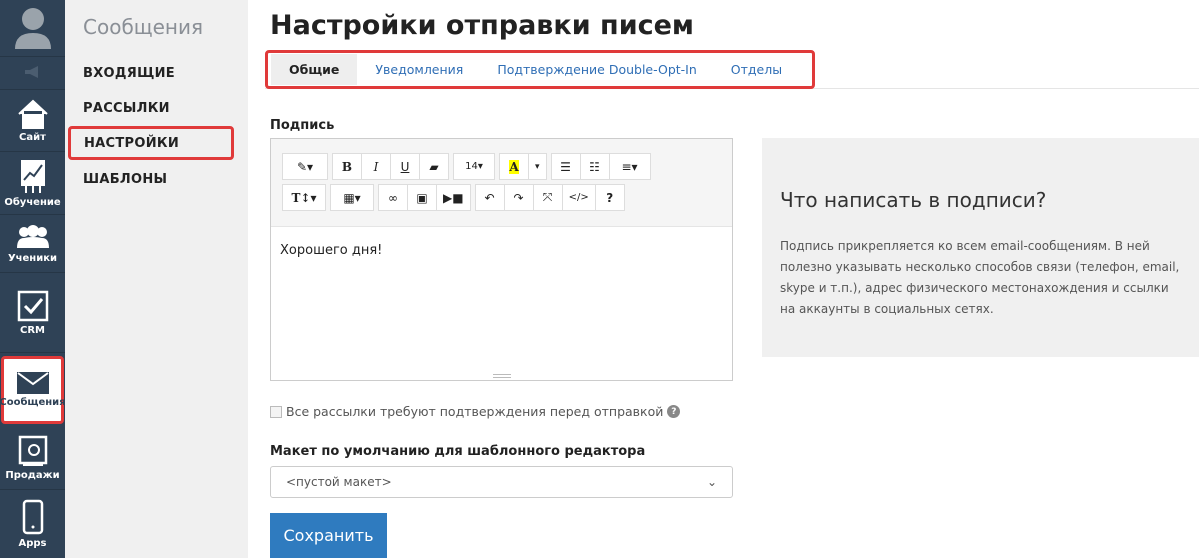 The width and height of the screenshot is (1199, 558). What do you see at coordinates (594, 166) in the screenshot?
I see `numbered-list-icon: ☷` at bounding box center [594, 166].